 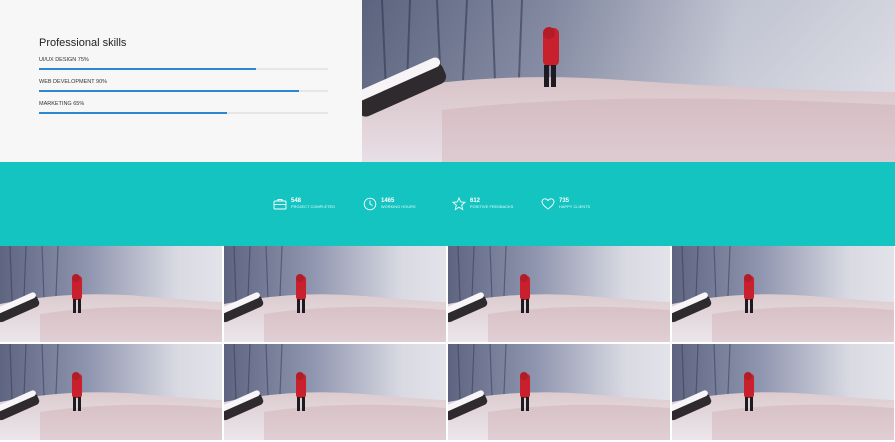 I want to click on skill-uiux: UI/UX DESIGN 75%, so click(x=183, y=64).